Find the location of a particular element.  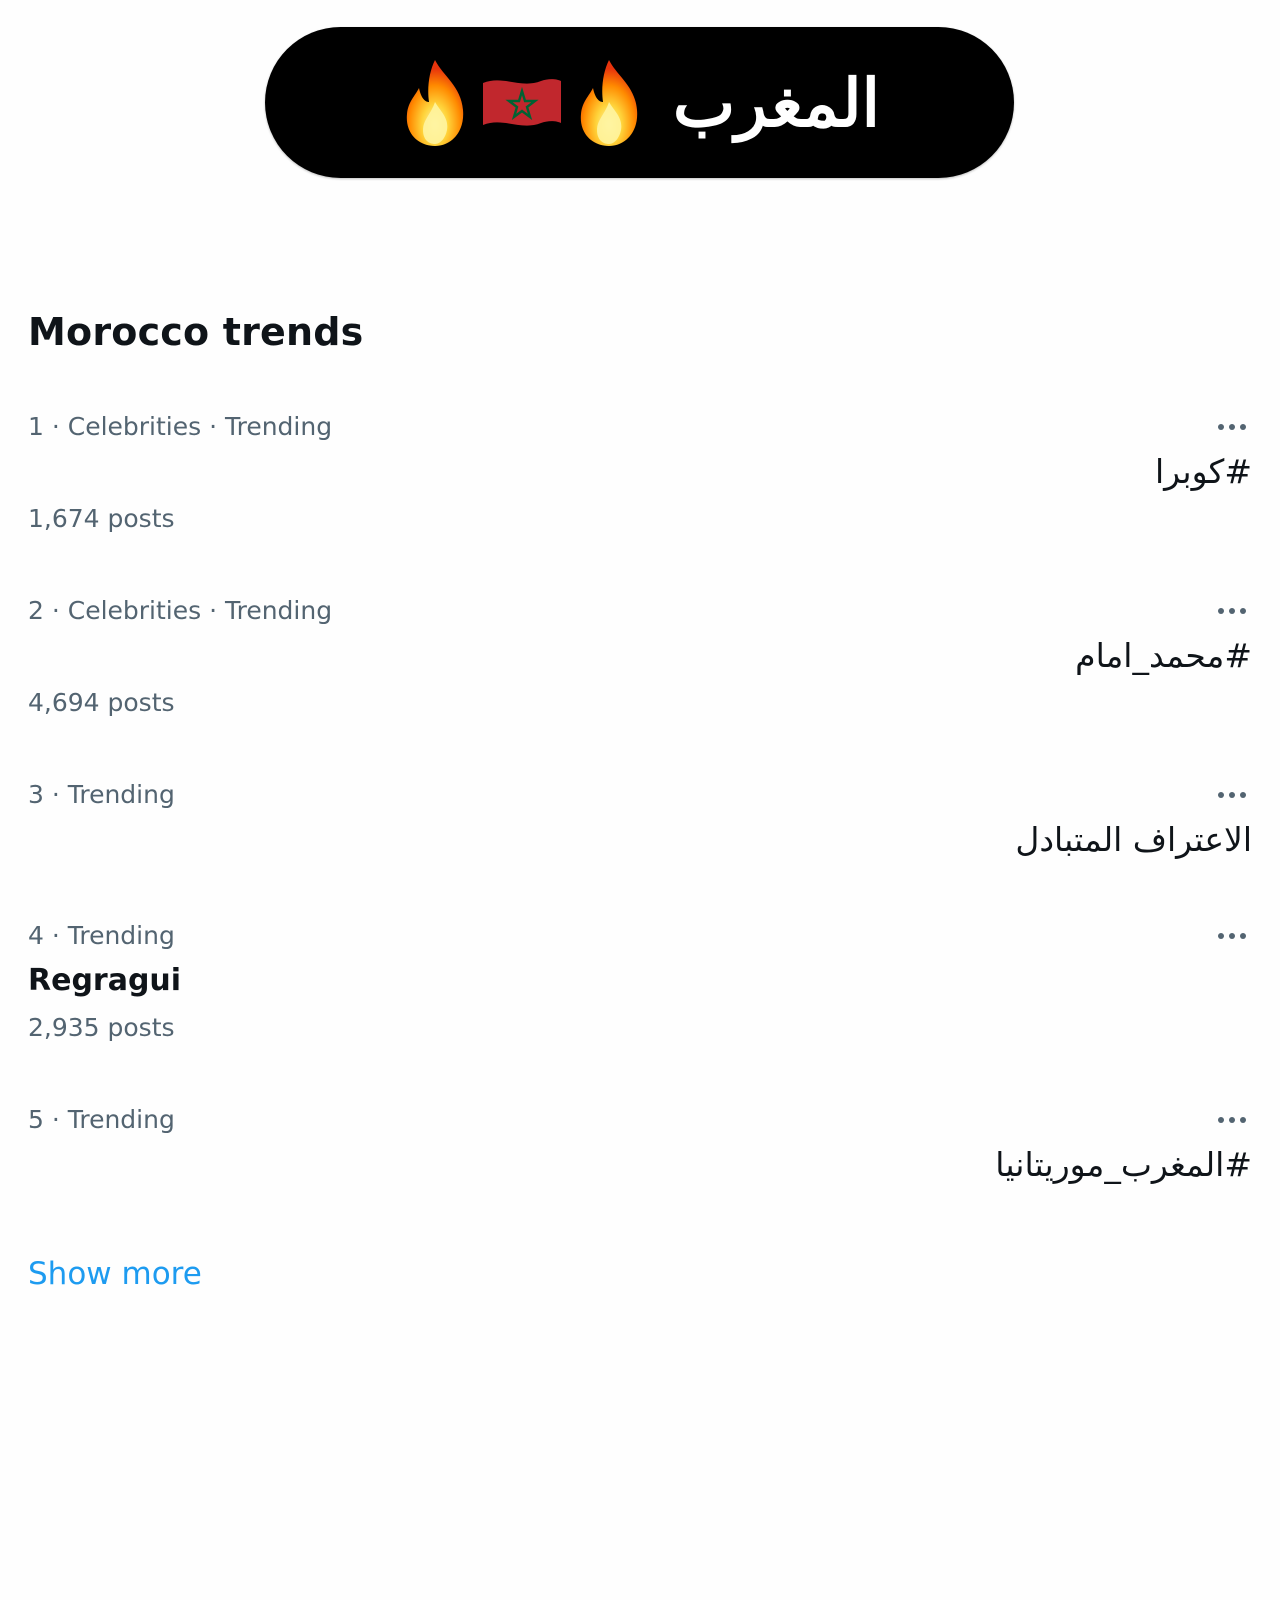

banner-content: المغرب is located at coordinates (639, 102).